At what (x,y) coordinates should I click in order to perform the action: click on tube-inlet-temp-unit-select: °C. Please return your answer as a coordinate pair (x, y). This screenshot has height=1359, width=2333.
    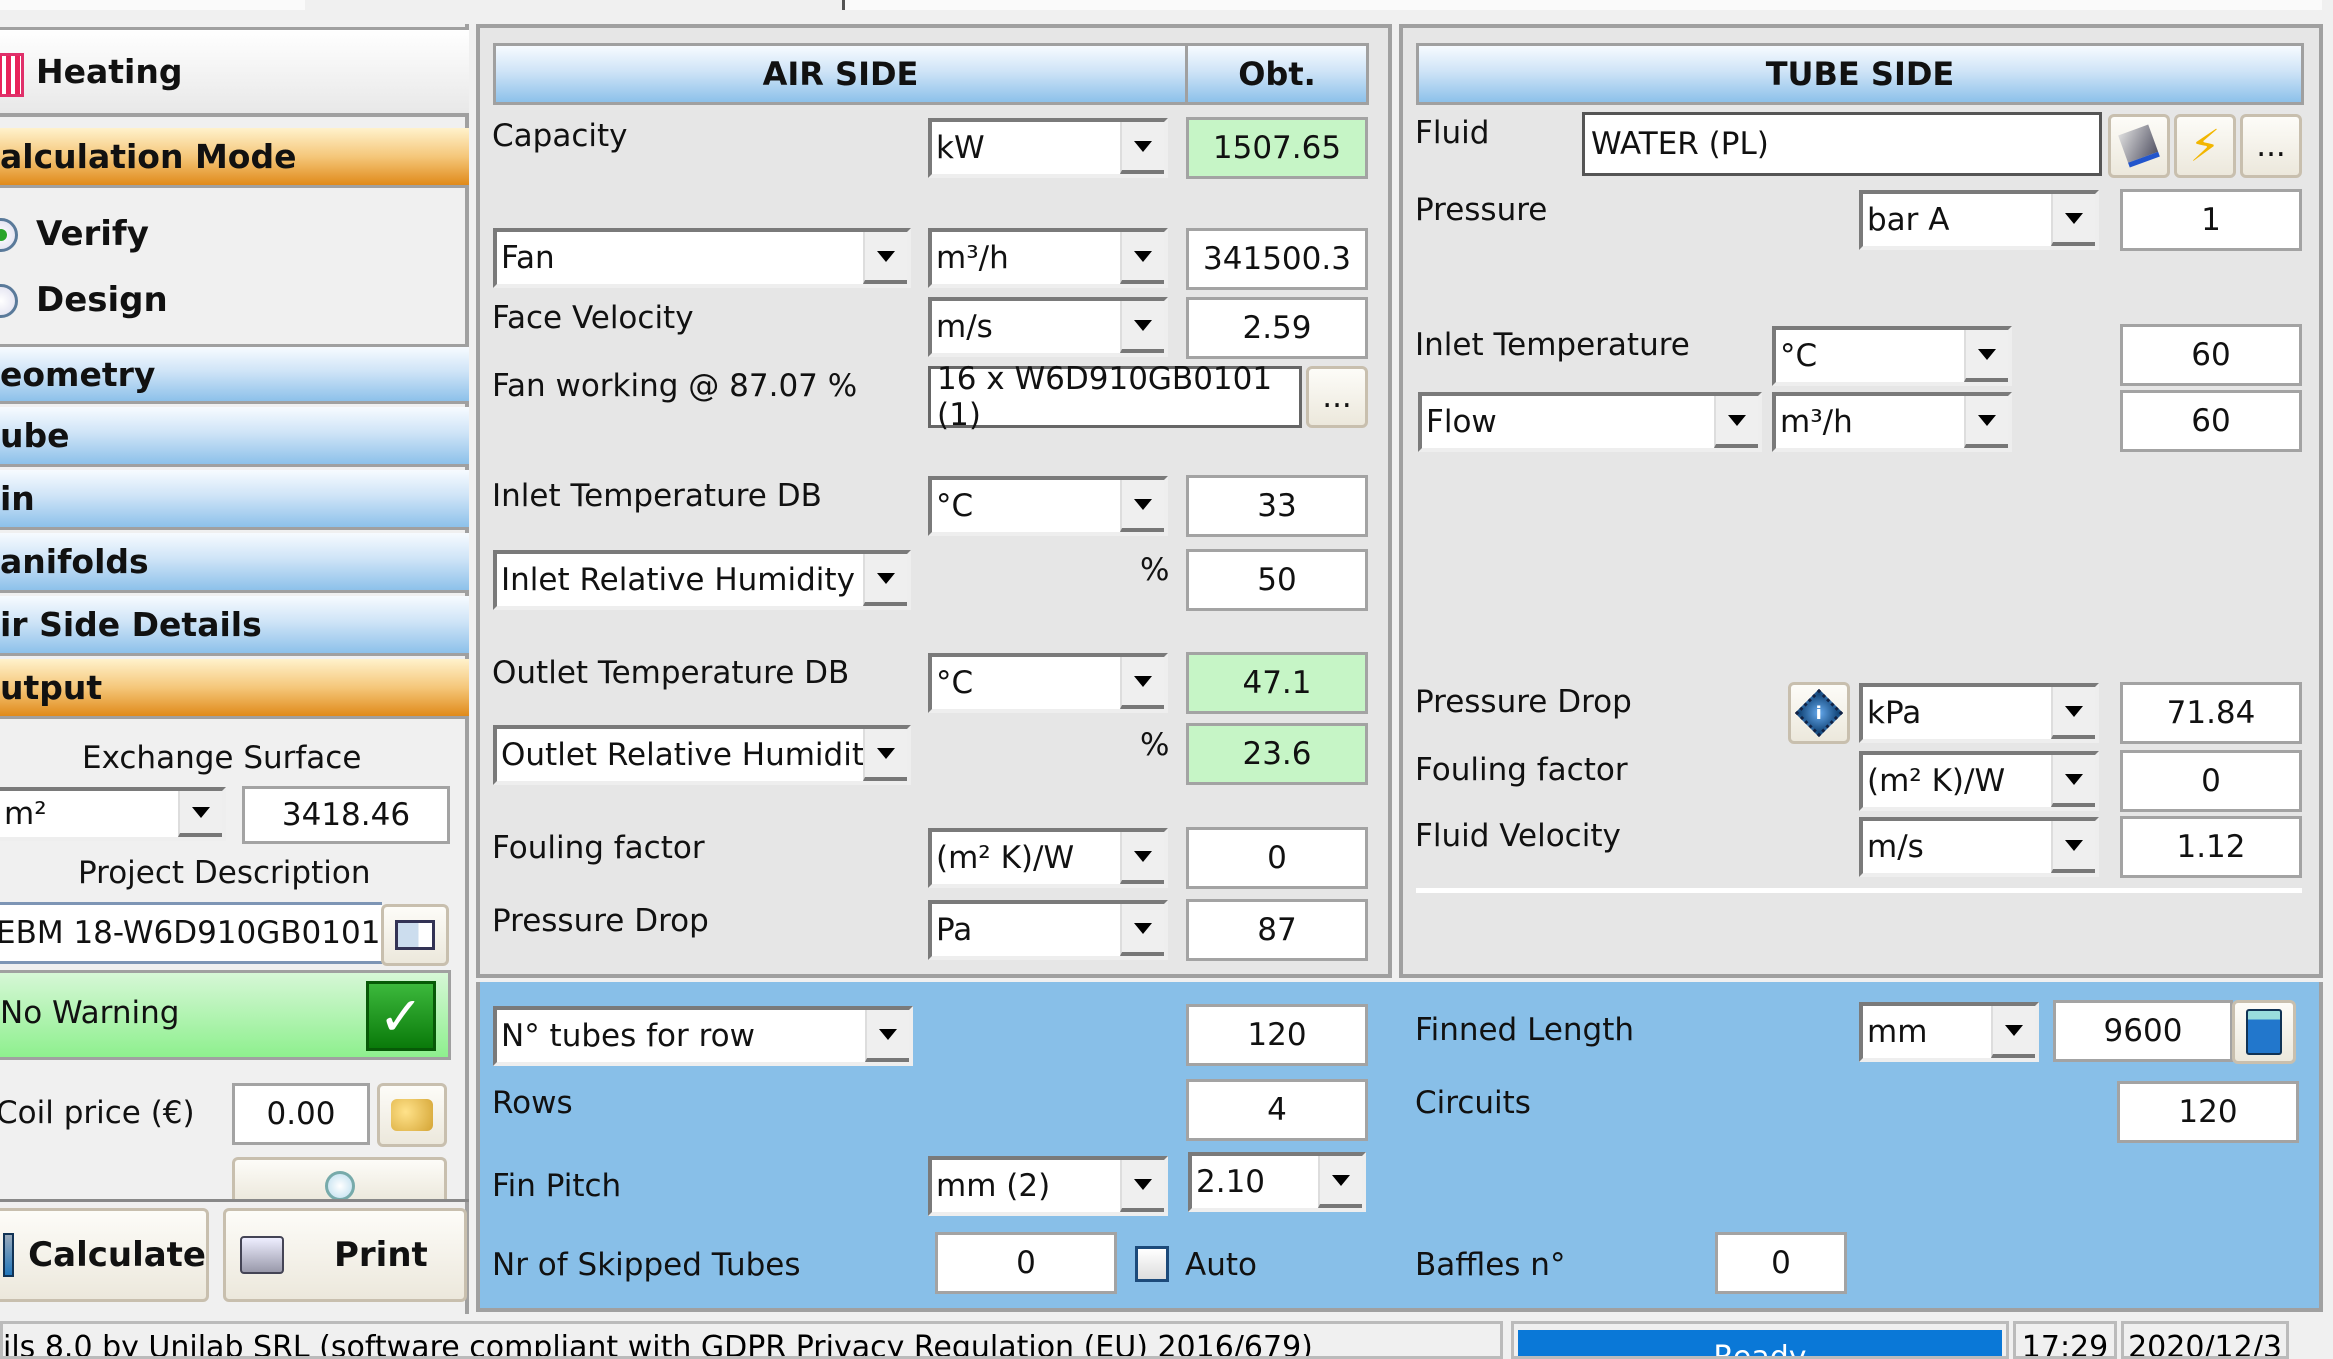
    Looking at the image, I should click on (1892, 356).